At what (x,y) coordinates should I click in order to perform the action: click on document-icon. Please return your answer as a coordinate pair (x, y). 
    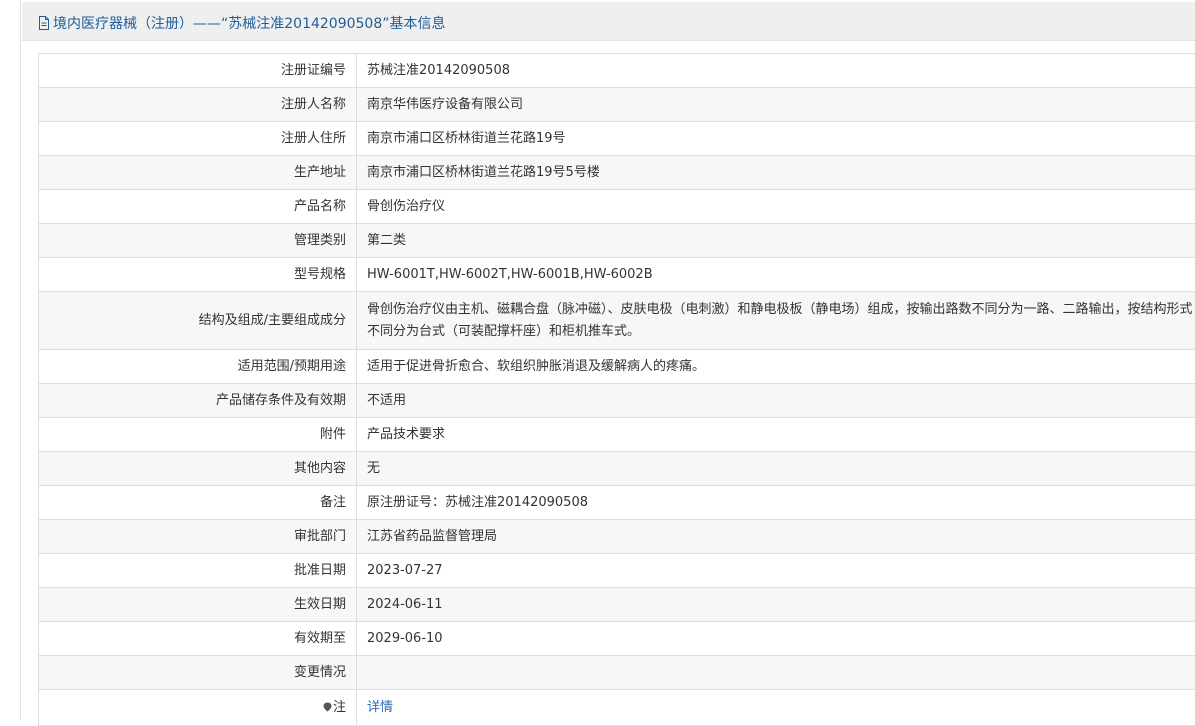
    Looking at the image, I should click on (44, 23).